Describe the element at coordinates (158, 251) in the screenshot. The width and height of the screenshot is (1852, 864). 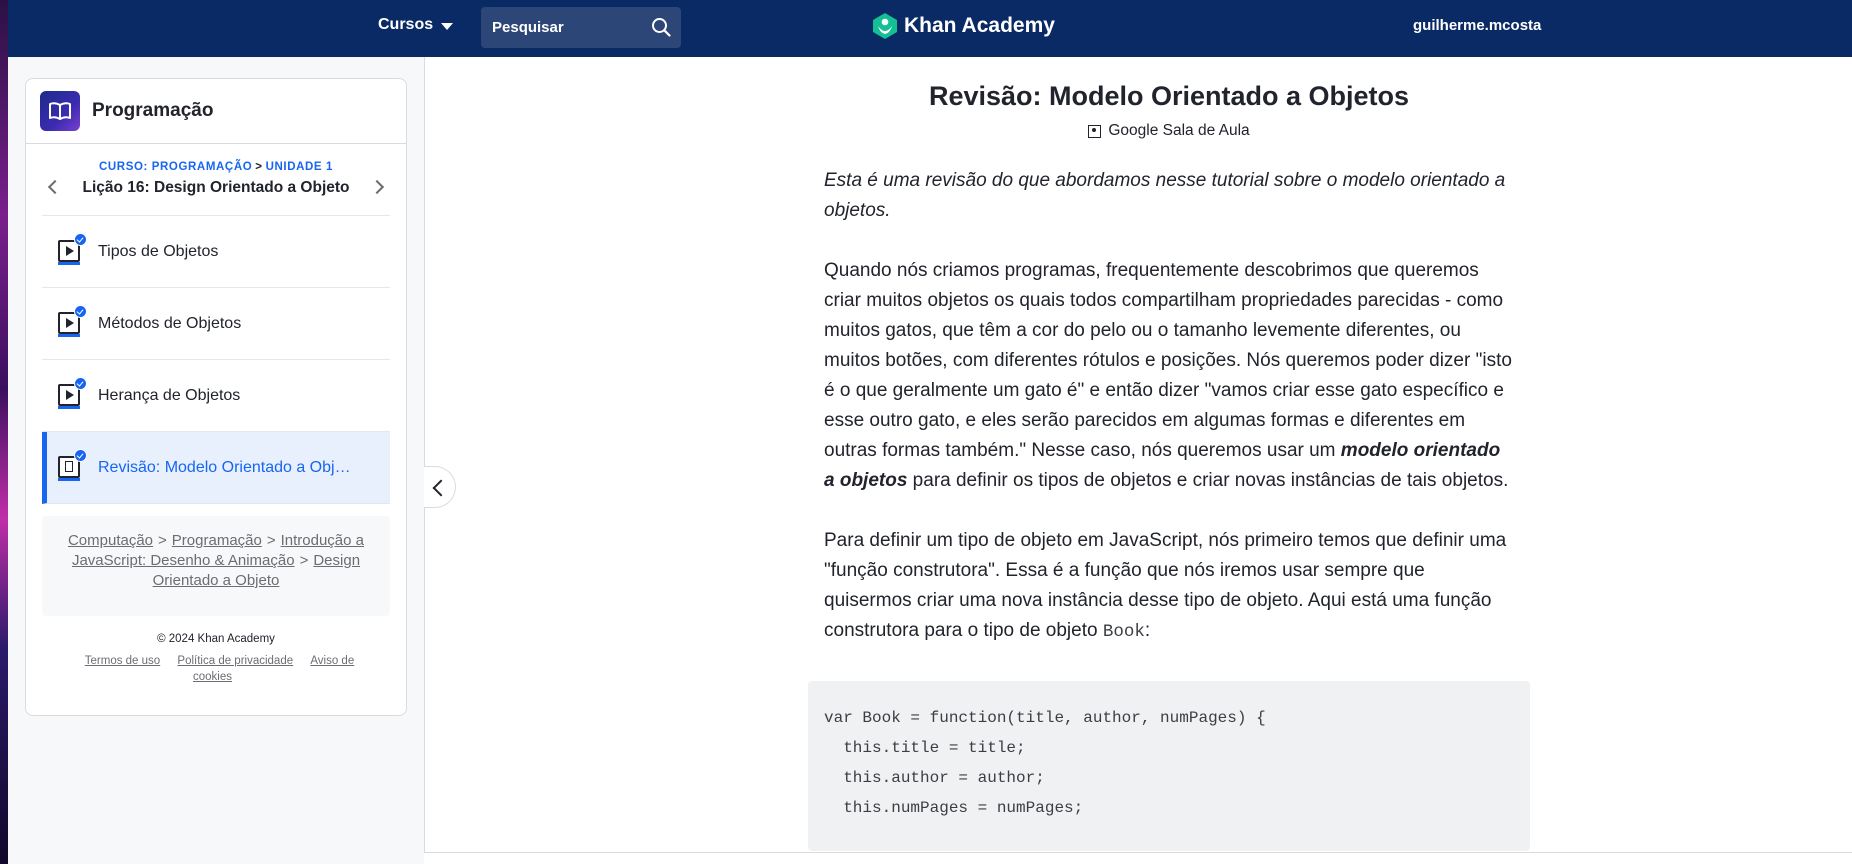
I see `lesson-item-label: Tipos de Objetos` at that location.